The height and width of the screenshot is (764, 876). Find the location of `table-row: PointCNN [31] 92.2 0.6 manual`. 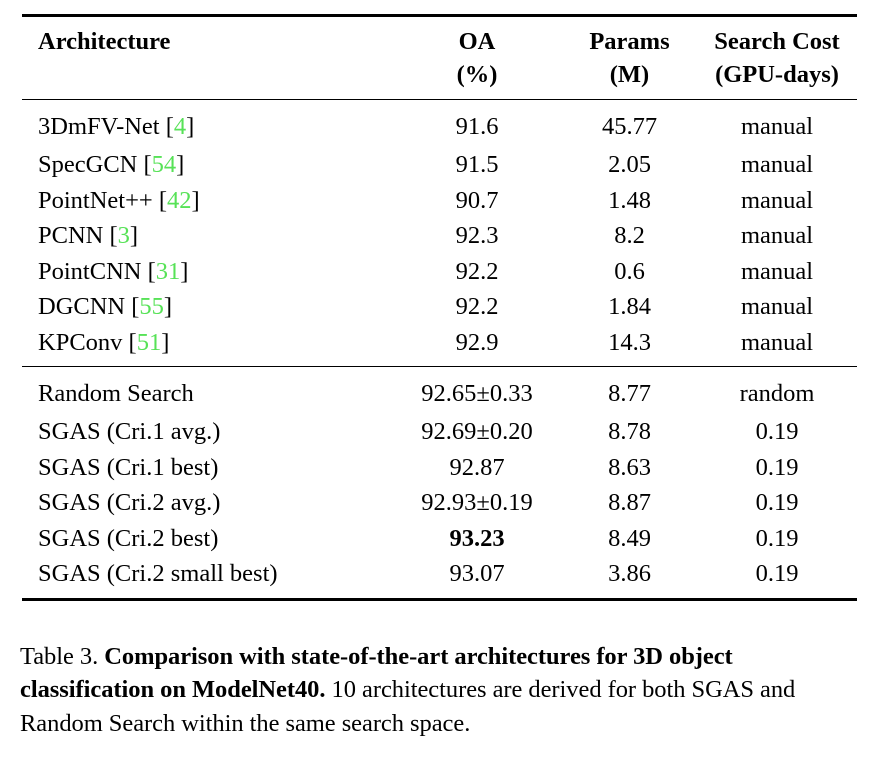

table-row: PointCNN [31] 92.2 0.6 manual is located at coordinates (439, 272).